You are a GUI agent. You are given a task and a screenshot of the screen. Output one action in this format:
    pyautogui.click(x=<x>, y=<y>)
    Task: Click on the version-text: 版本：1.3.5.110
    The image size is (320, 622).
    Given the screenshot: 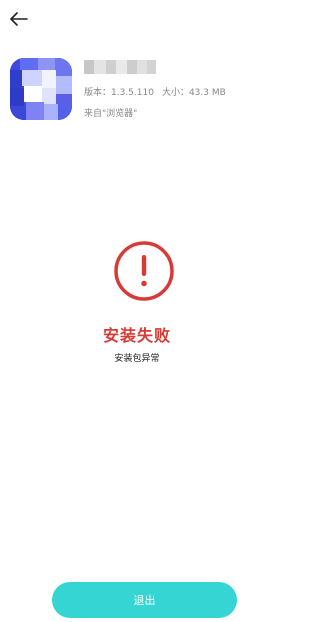 What is the action you would take?
    pyautogui.click(x=119, y=93)
    